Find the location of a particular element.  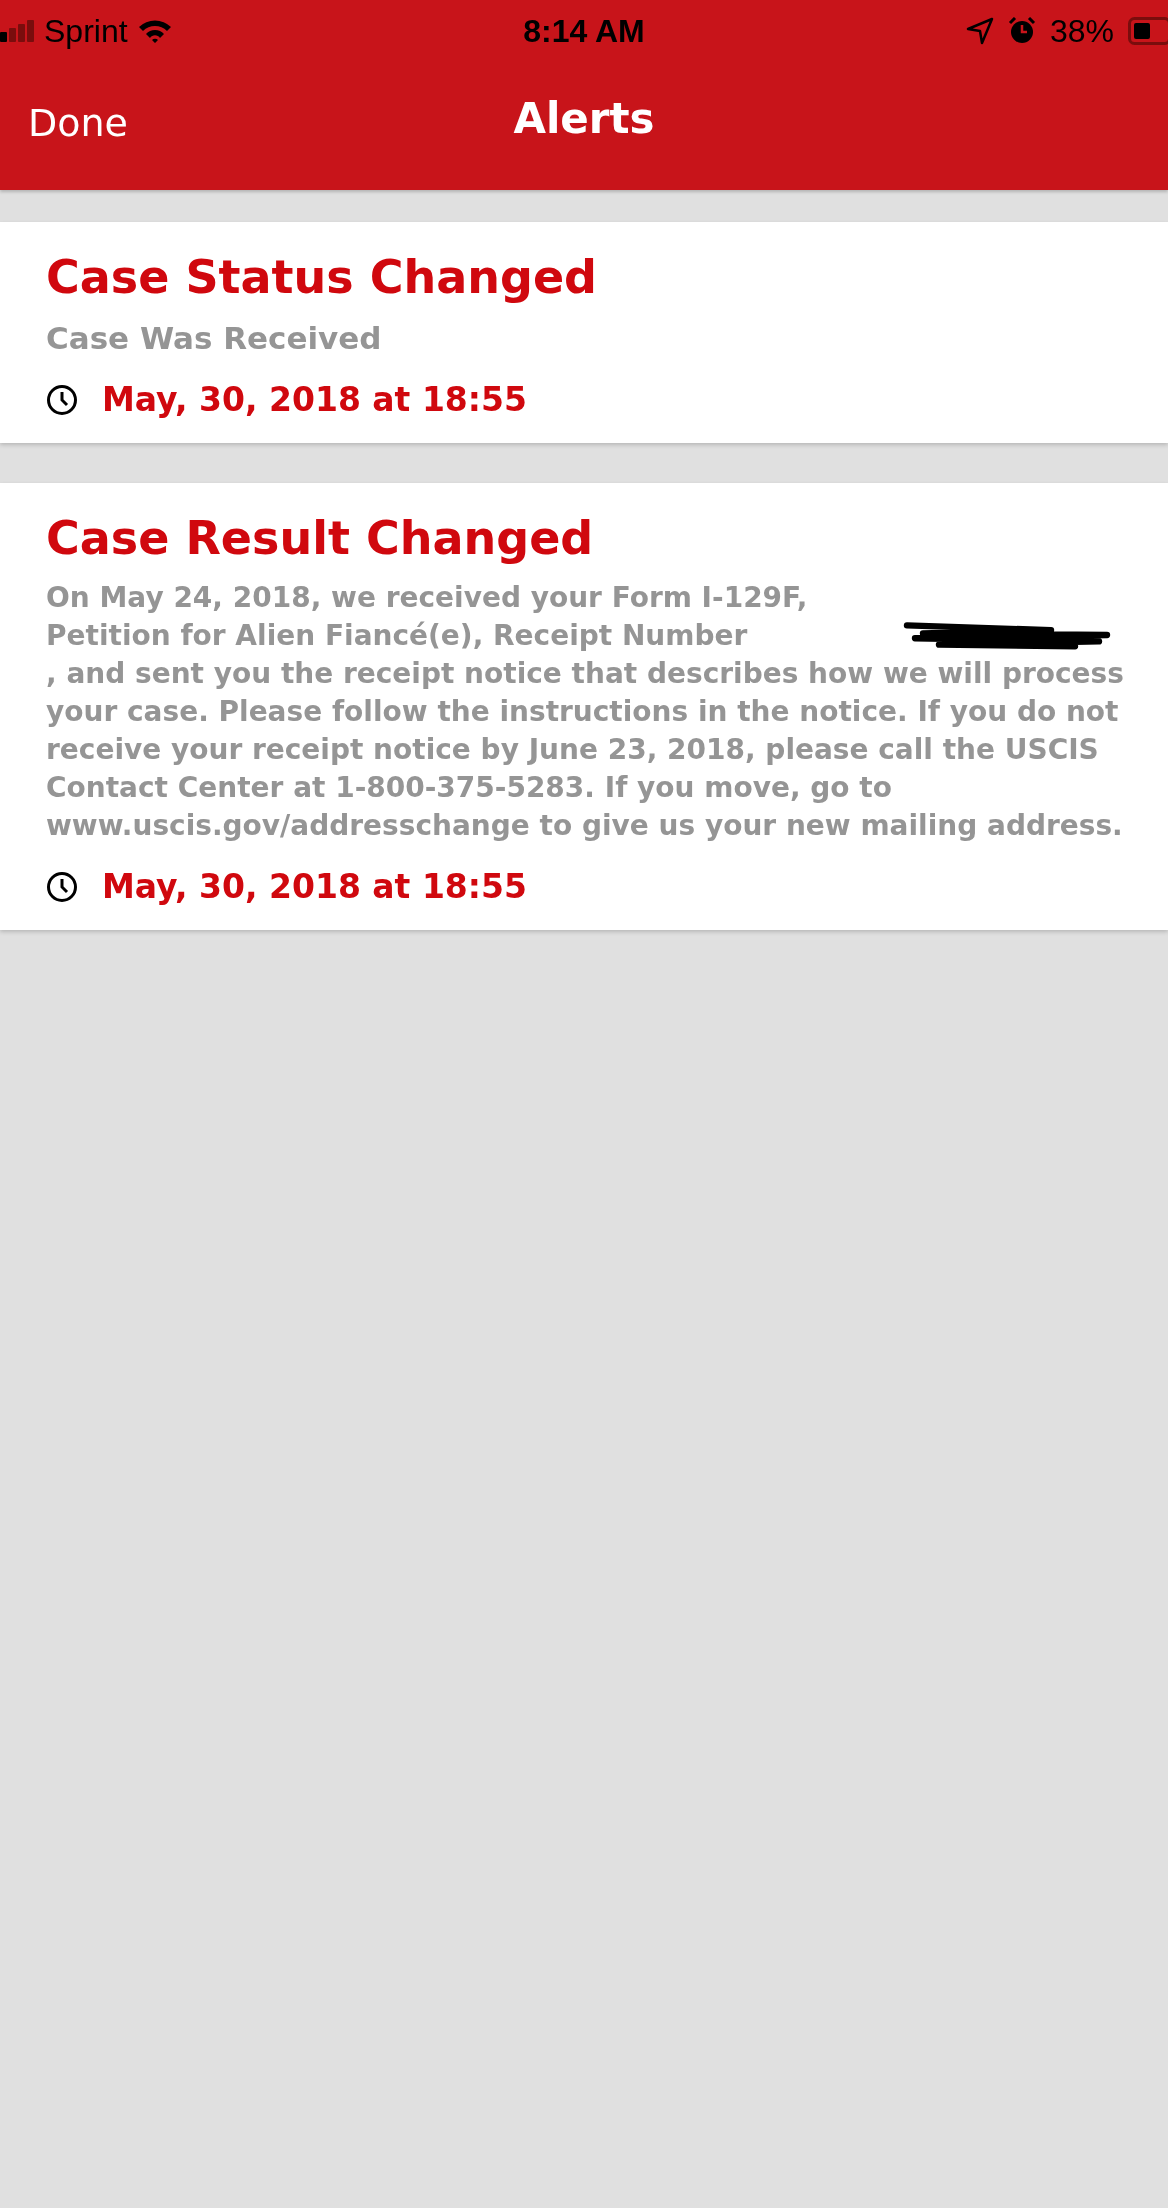

signal-icon is located at coordinates (17, 31).